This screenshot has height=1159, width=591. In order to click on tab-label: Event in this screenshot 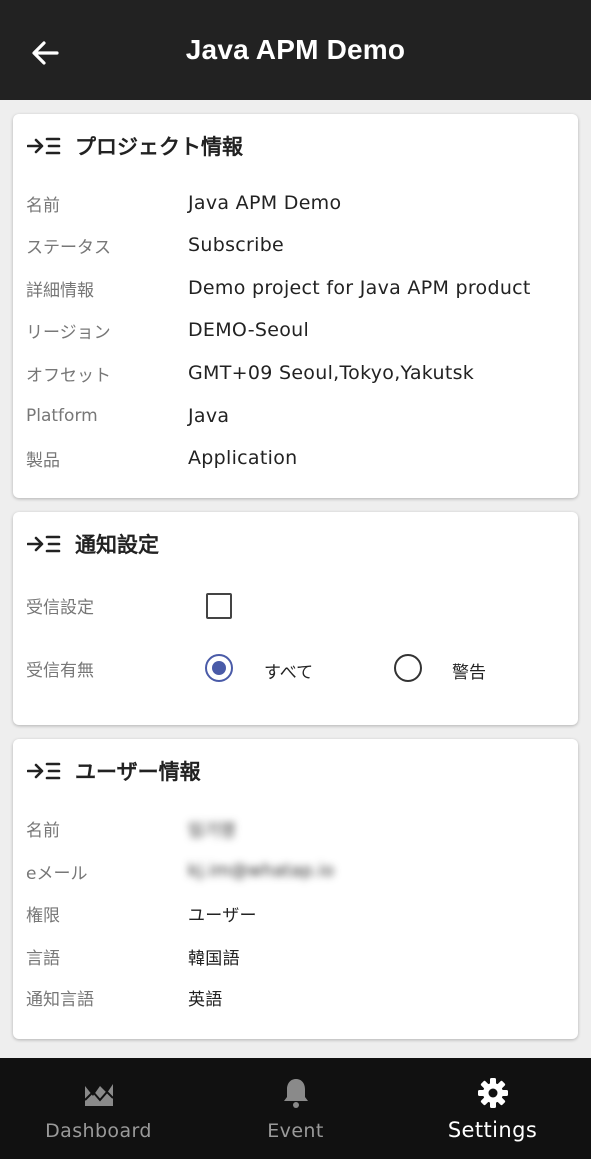, I will do `click(295, 1131)`.